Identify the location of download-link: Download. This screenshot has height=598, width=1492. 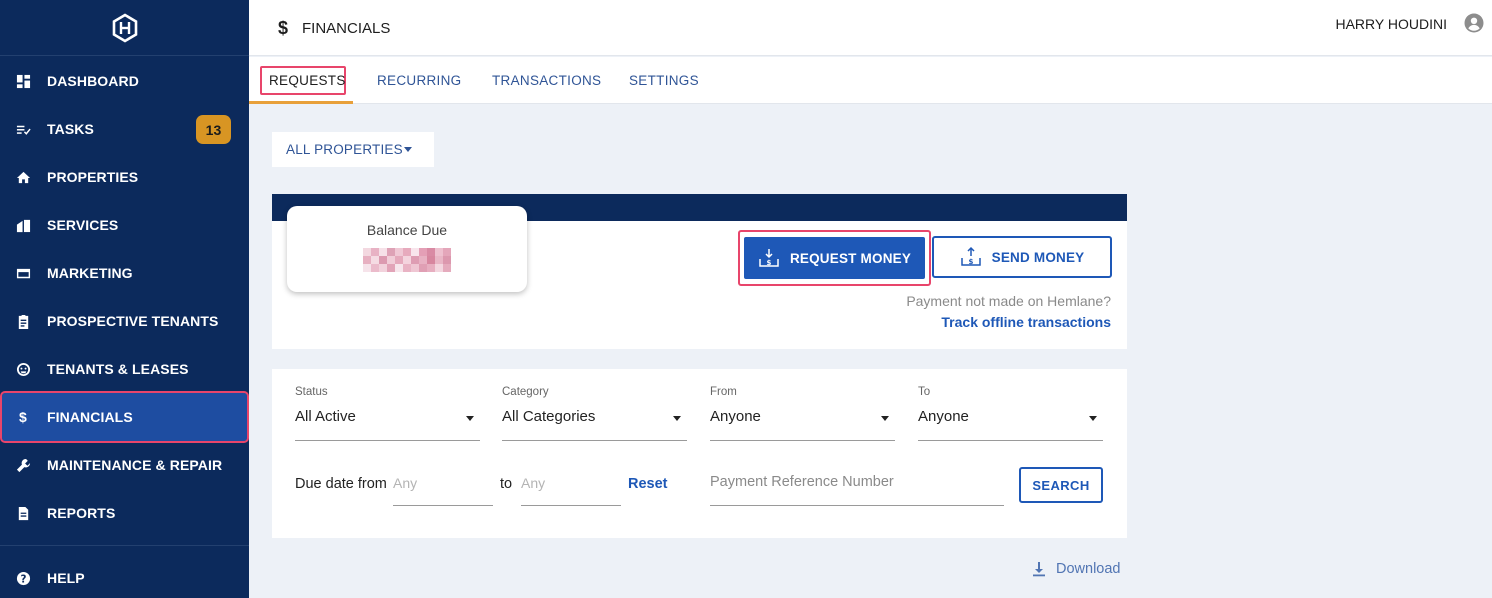
(1076, 569).